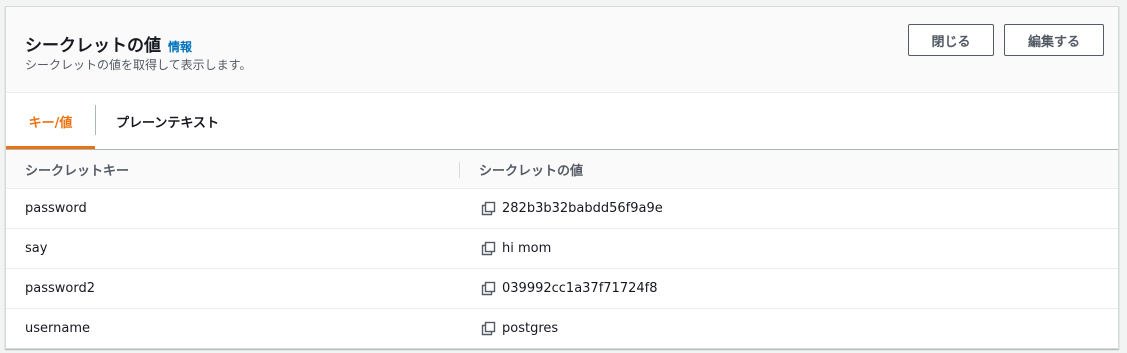 This screenshot has width=1127, height=353. Describe the element at coordinates (56, 208) in the screenshot. I see `secret-key-cell: password` at that location.